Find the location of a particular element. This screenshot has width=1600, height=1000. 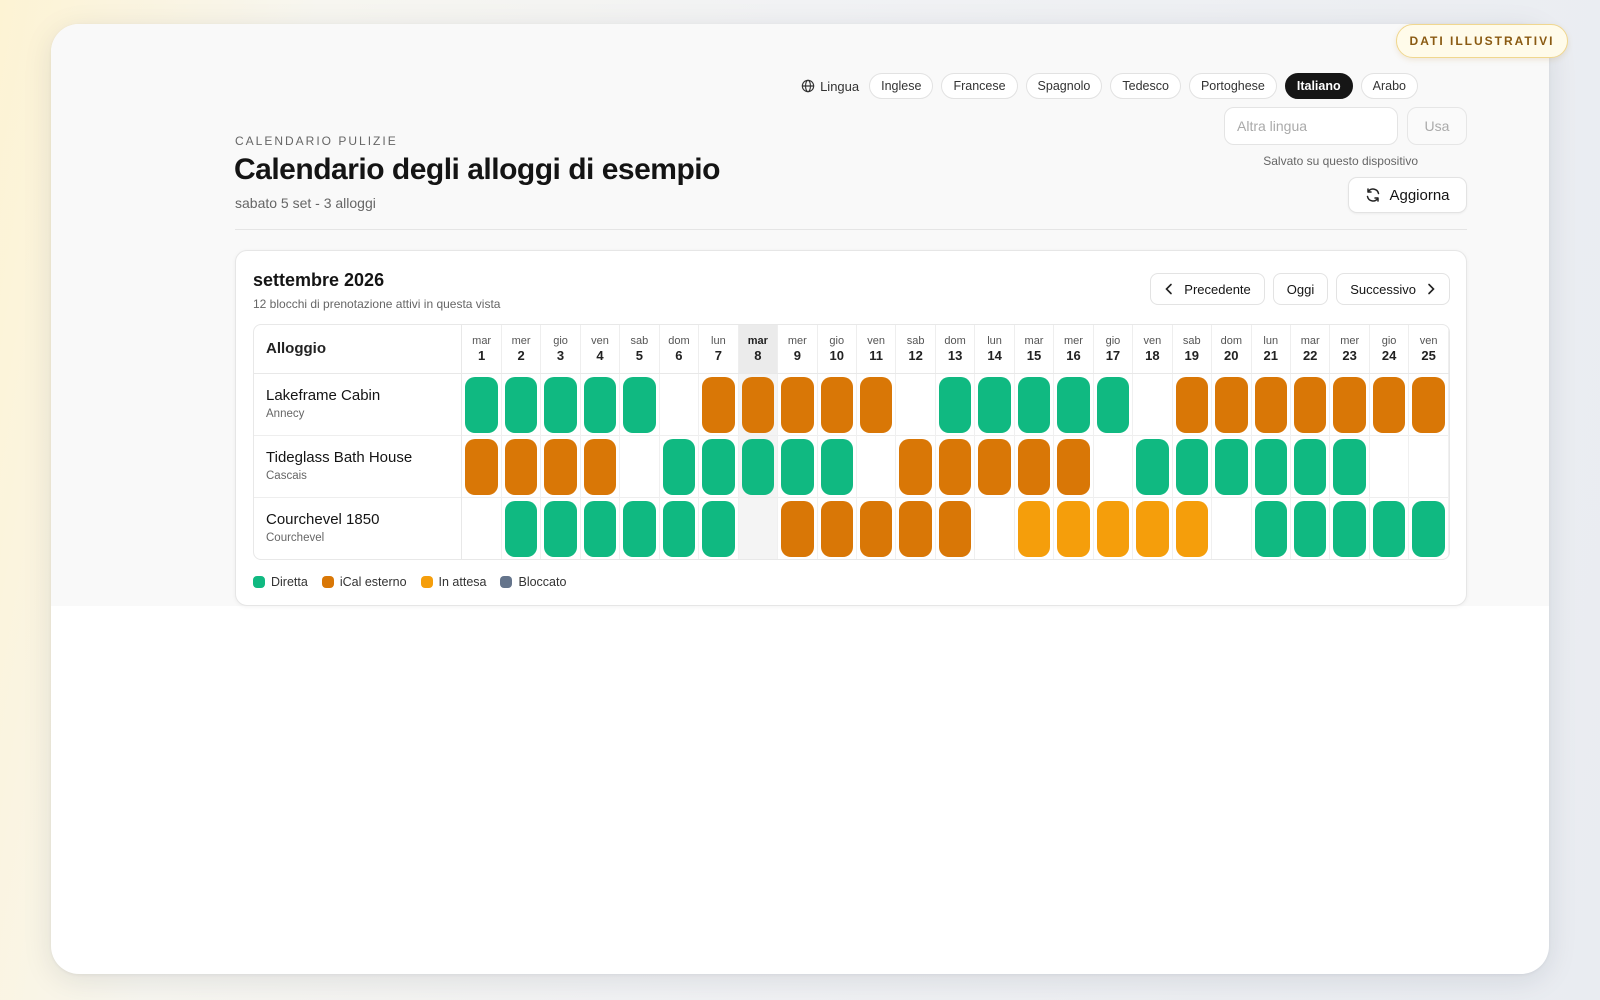

lang-option-italiano: Italiano is located at coordinates (1318, 86).